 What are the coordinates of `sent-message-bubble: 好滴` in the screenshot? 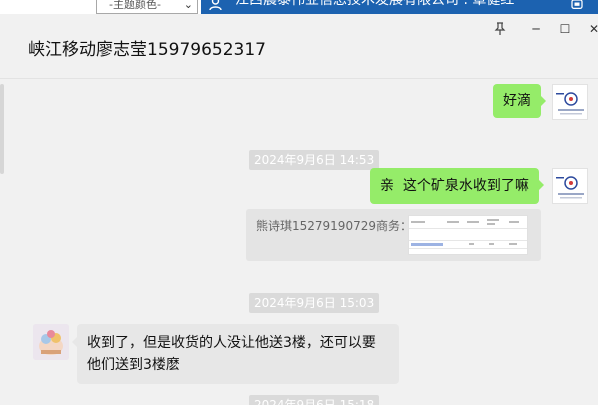 It's located at (519, 101).